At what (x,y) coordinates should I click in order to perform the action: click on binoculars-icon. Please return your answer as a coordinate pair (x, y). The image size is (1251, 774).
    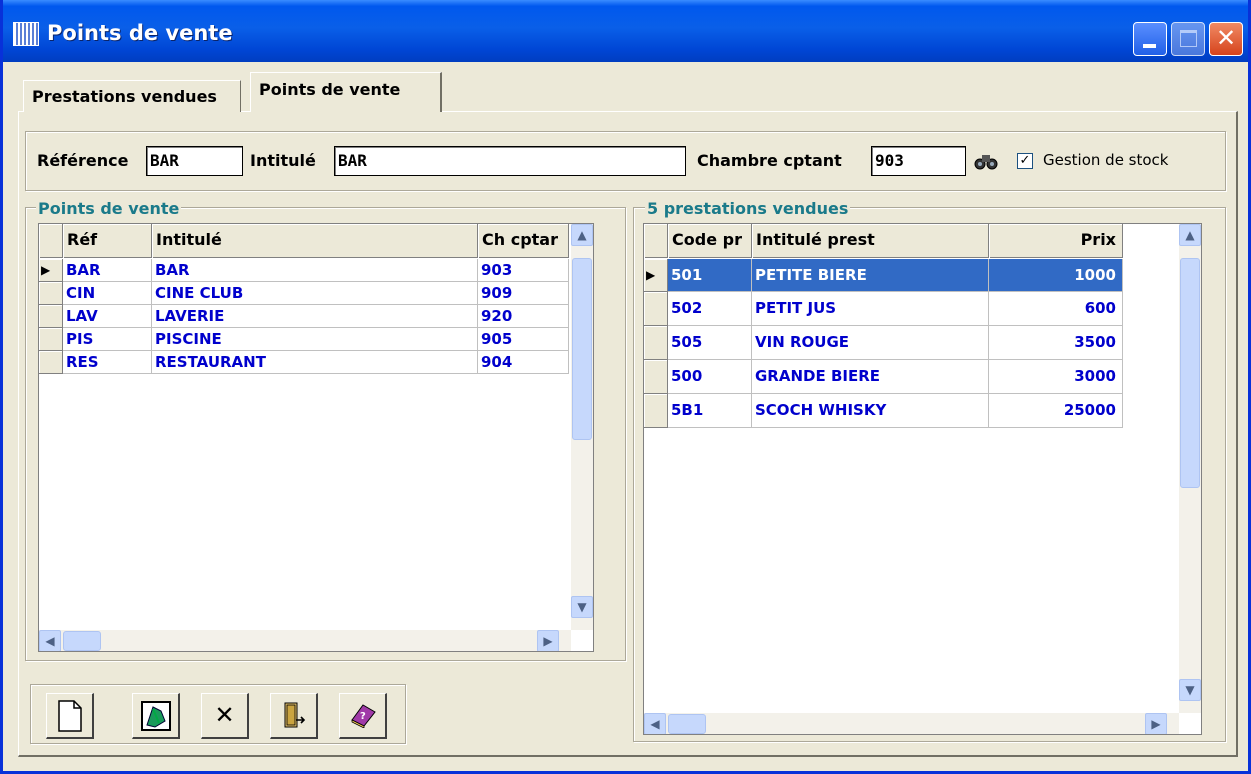
    Looking at the image, I should click on (986, 162).